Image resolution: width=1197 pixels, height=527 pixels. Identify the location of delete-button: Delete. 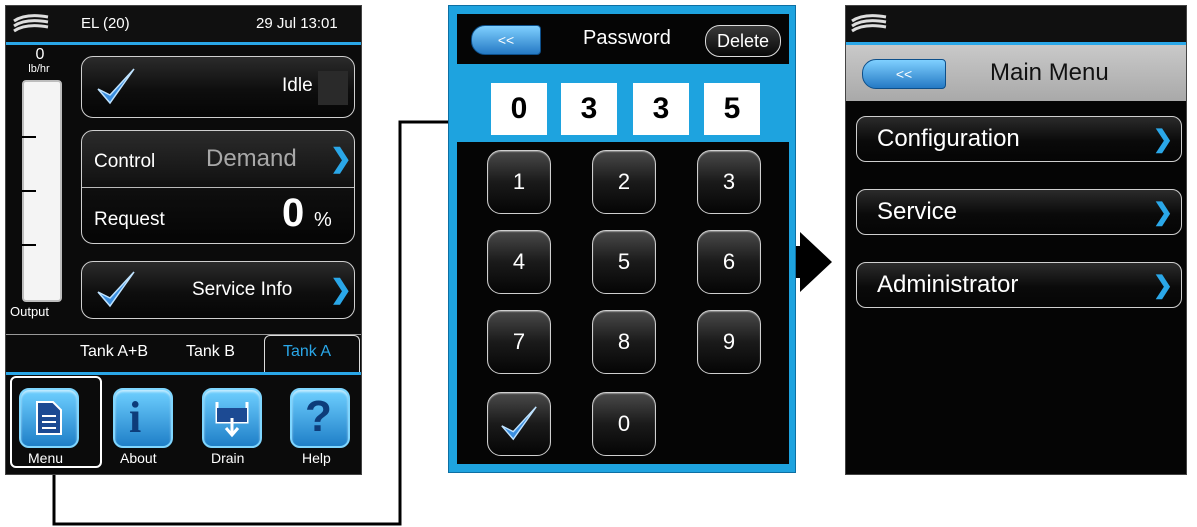
(743, 41).